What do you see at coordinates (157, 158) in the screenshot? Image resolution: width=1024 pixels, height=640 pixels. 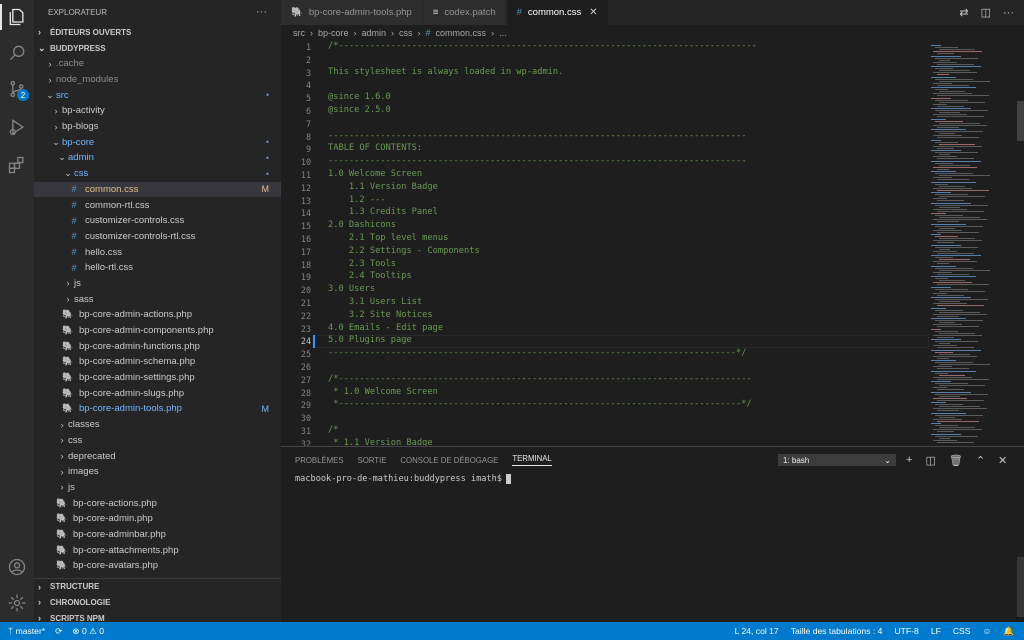 I see `tree-folder: ⌄ admin •` at bounding box center [157, 158].